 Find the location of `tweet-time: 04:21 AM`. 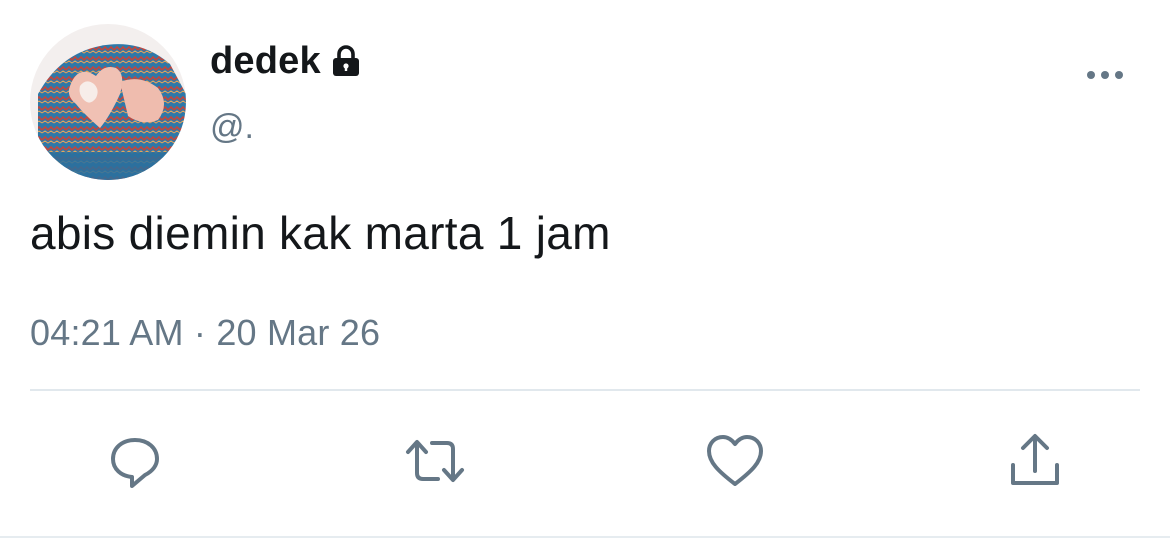

tweet-time: 04:21 AM is located at coordinates (107, 332).